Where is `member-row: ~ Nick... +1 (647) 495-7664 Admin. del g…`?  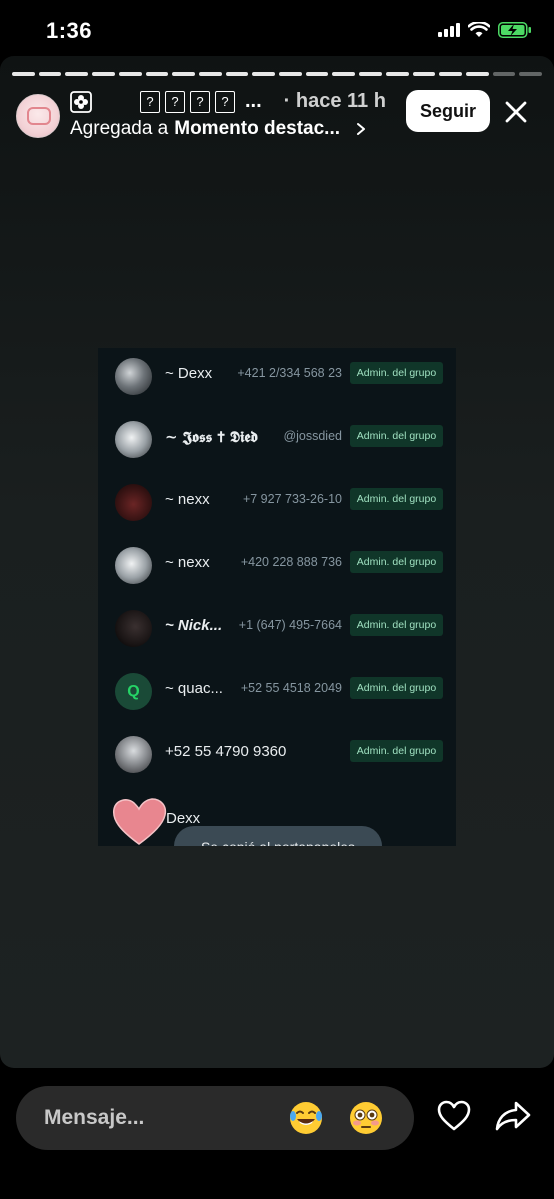
member-row: ~ Nick... +1 (647) 495-7664 Admin. del g… is located at coordinates (277, 631).